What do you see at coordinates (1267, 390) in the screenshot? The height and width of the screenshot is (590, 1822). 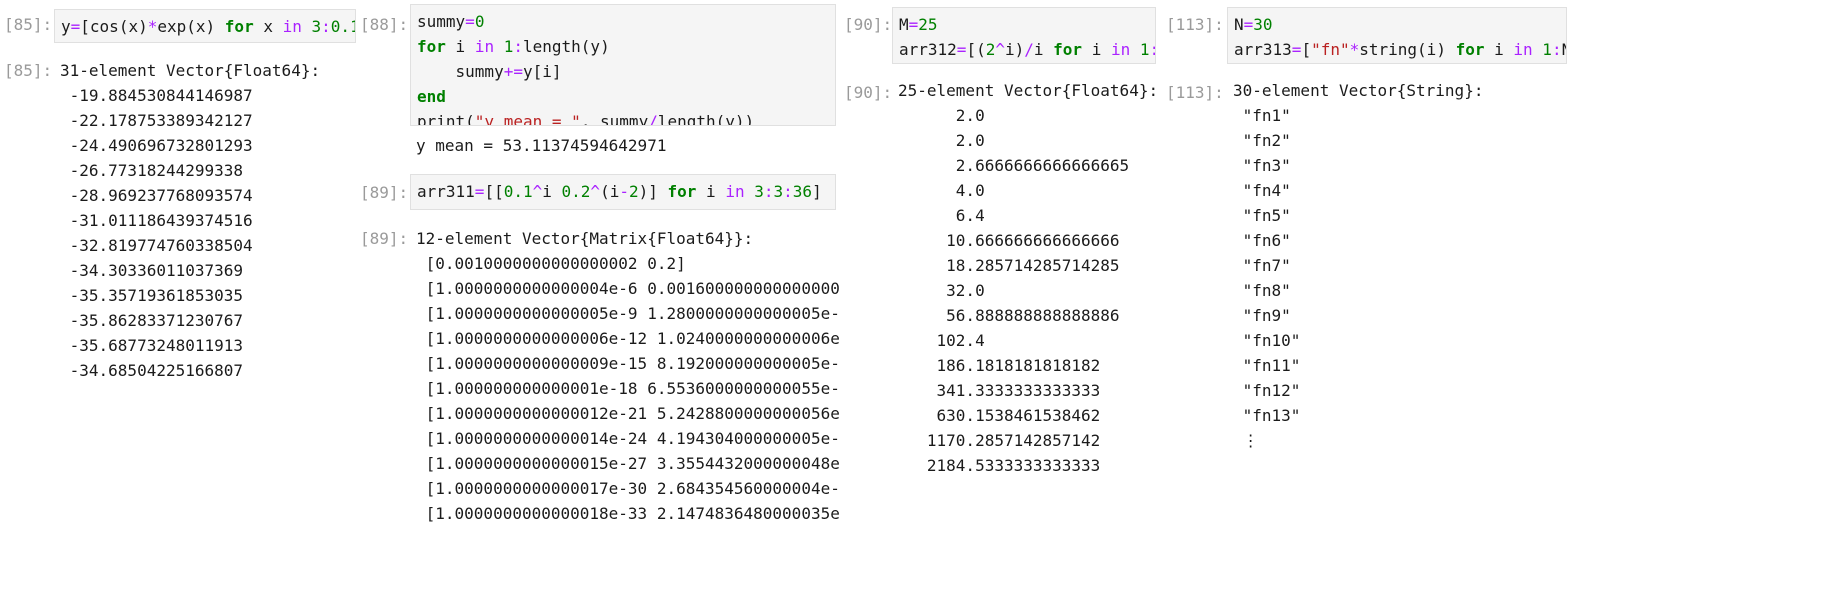 I see `output-line: "fn12"` at bounding box center [1267, 390].